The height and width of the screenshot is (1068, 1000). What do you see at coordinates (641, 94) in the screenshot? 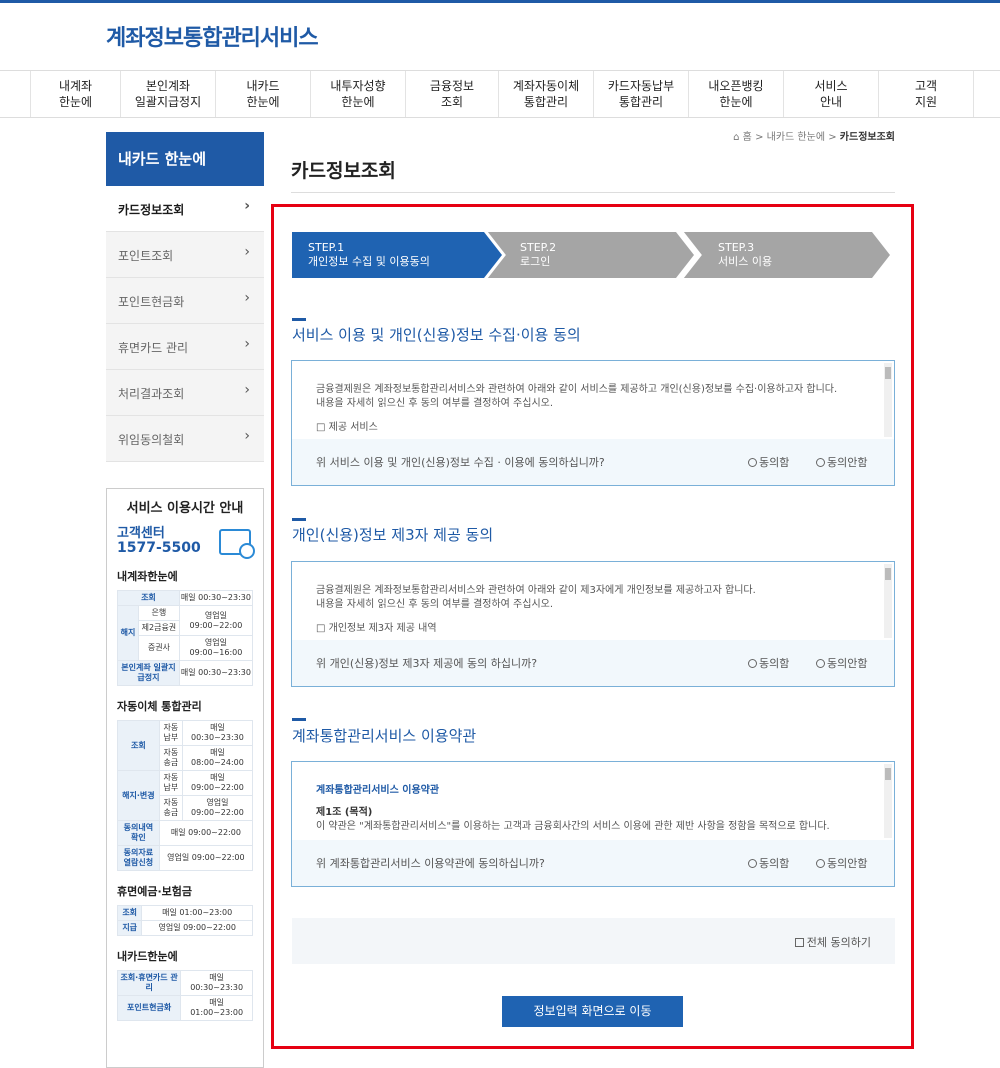
I see `gnb-item-card-autopay: 카드자동납부 통합관리` at bounding box center [641, 94].